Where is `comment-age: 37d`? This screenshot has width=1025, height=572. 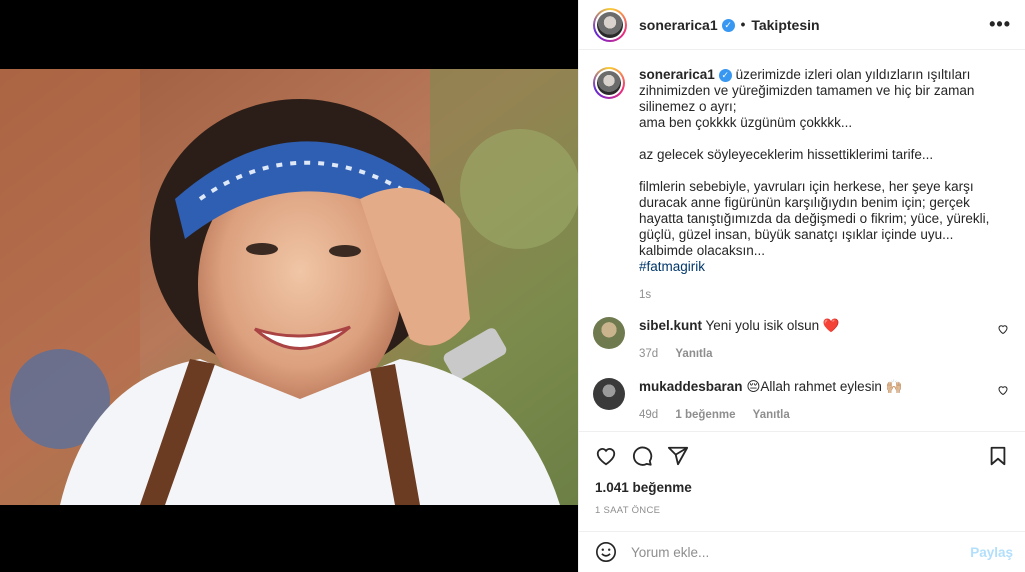
comment-age: 37d is located at coordinates (649, 354).